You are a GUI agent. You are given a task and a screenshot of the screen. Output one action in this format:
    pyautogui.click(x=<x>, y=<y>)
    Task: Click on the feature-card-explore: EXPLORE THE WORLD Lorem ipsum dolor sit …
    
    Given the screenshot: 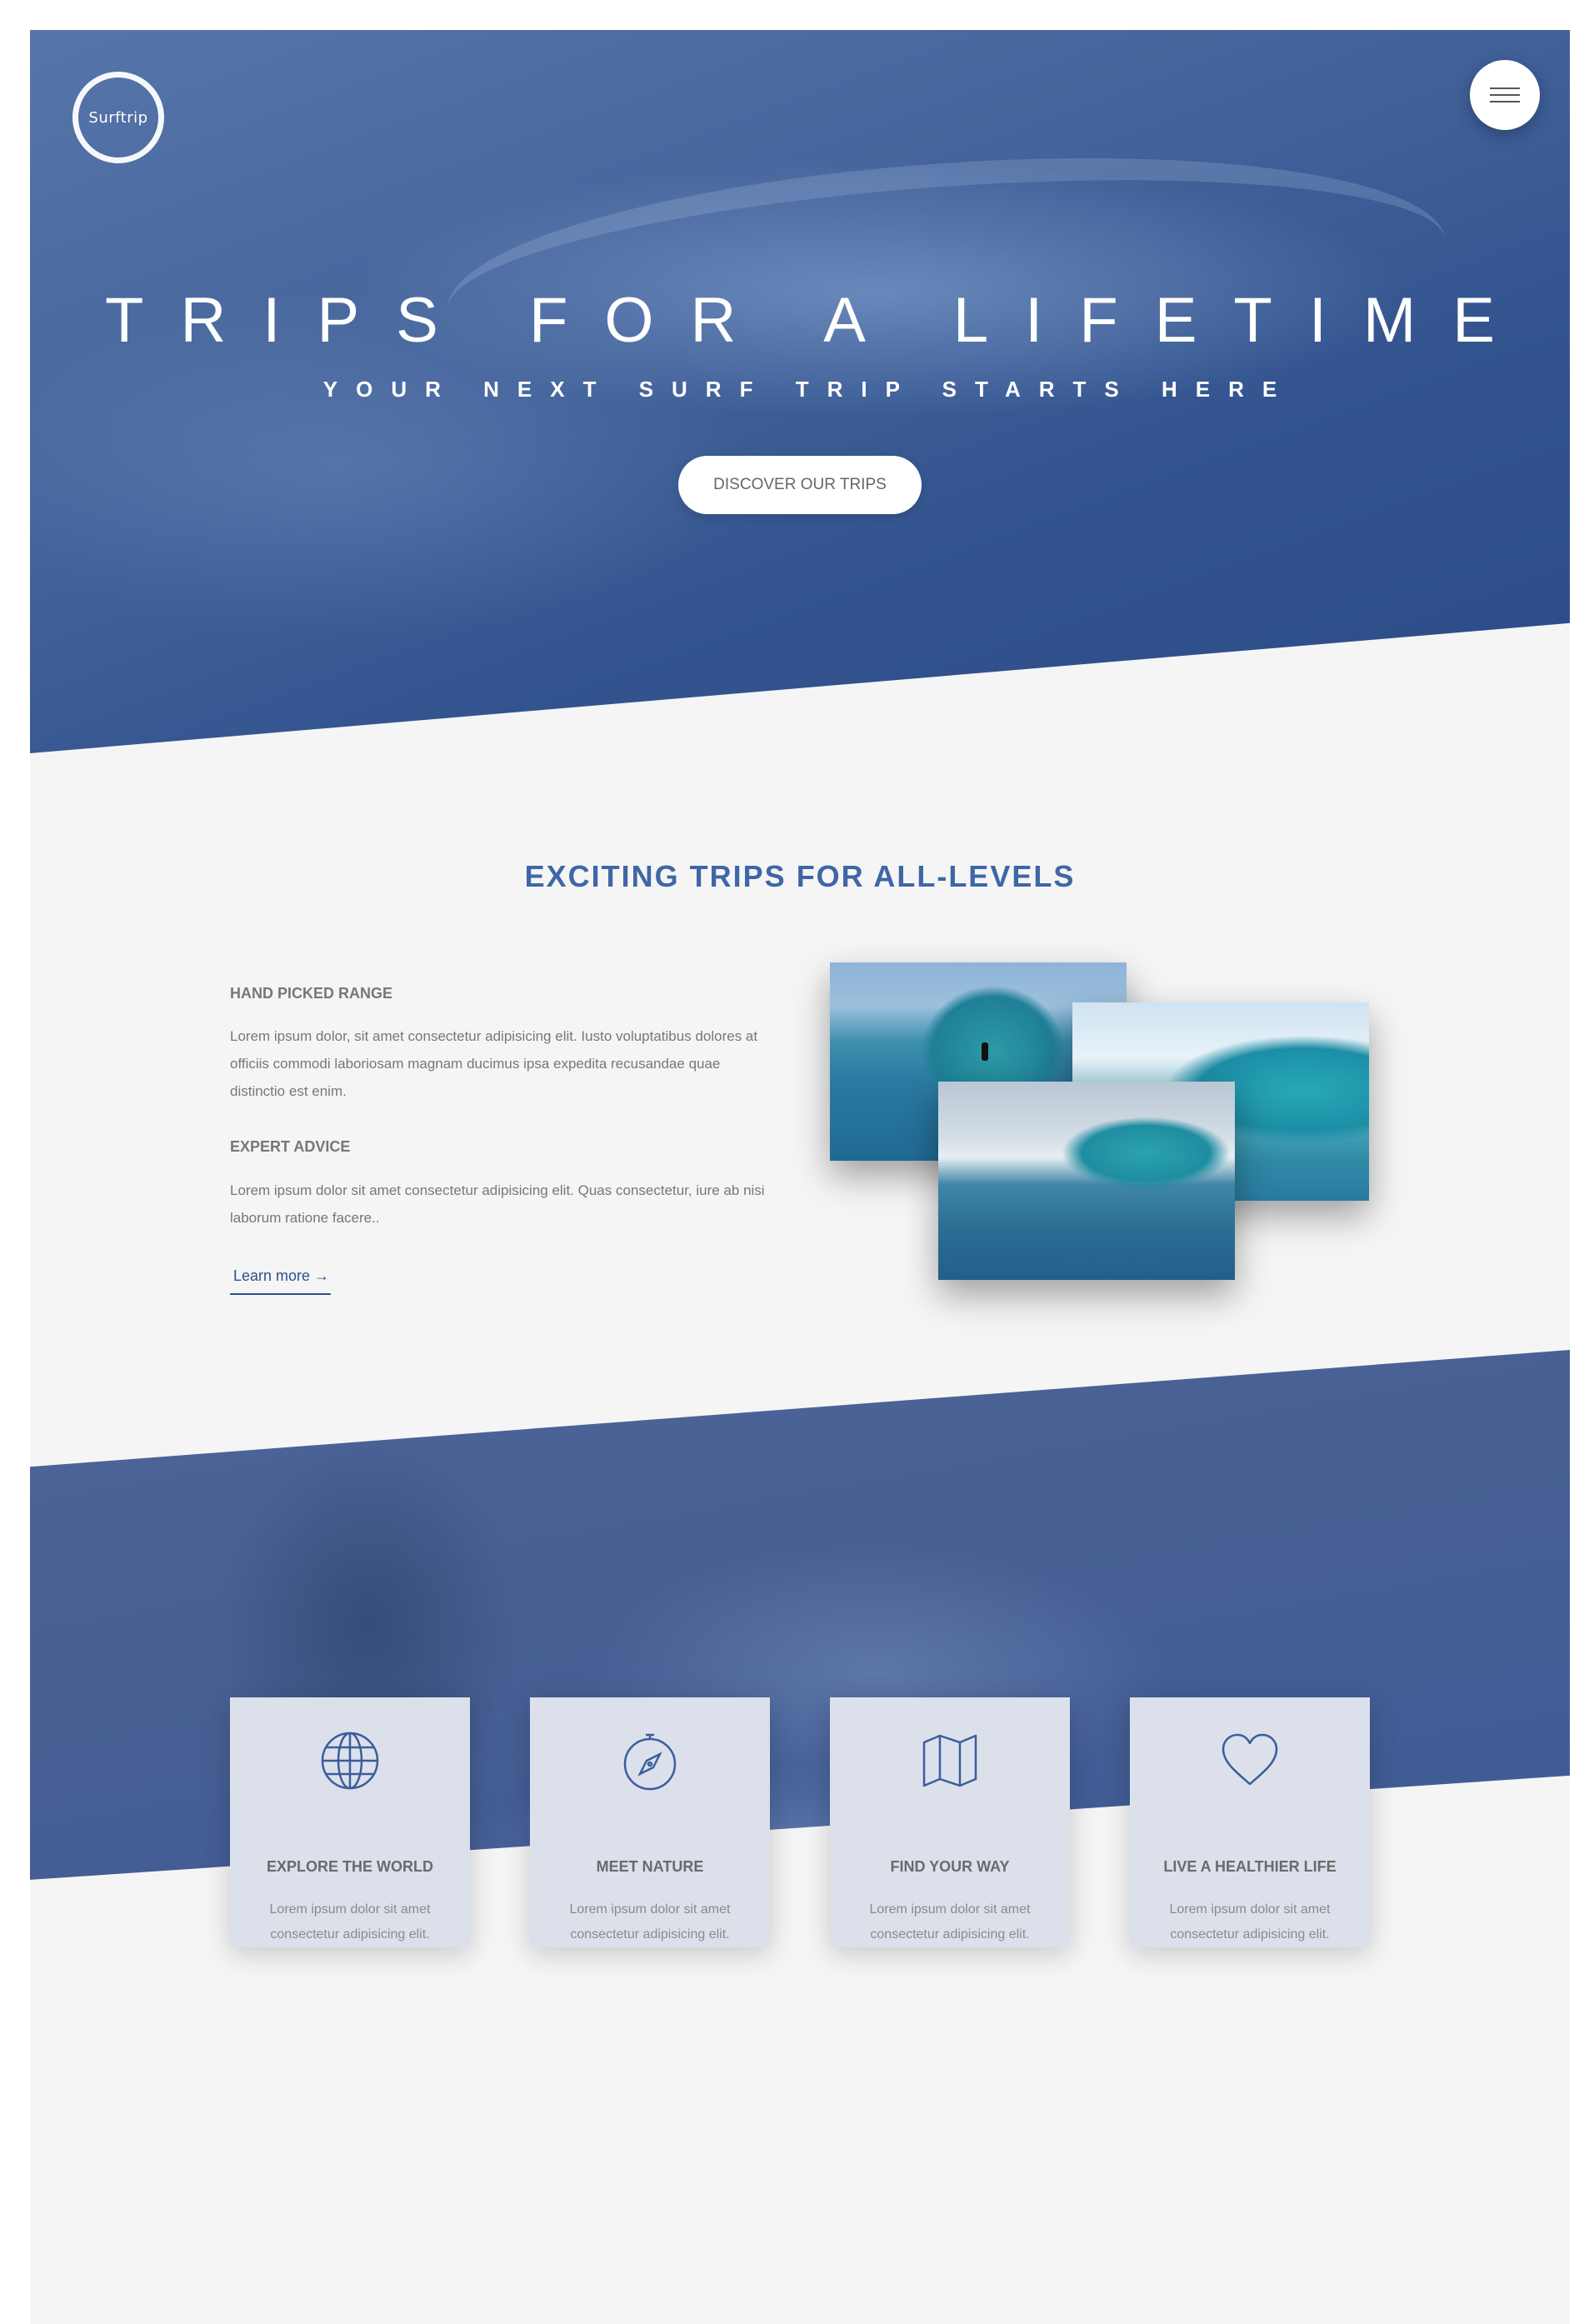 What is the action you would take?
    pyautogui.click(x=350, y=1822)
    